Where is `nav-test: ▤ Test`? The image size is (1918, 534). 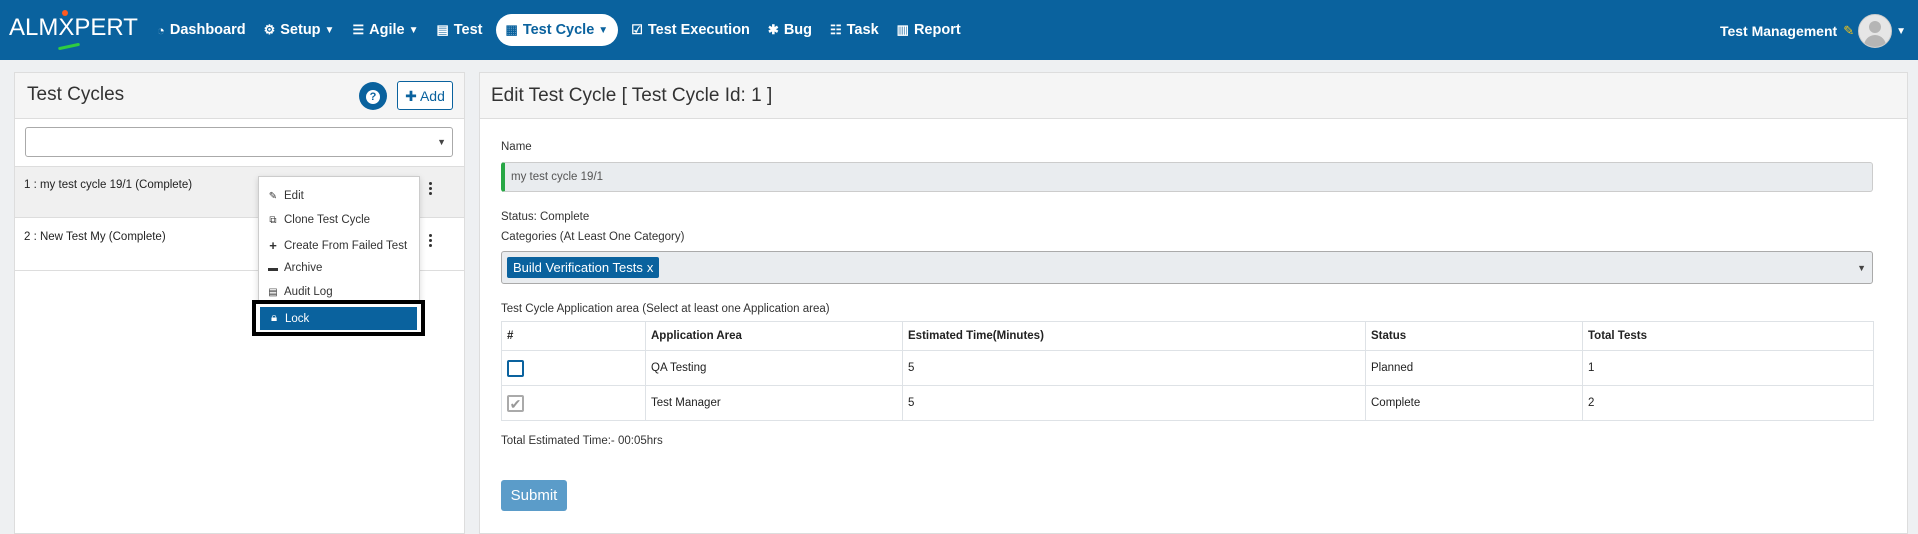 nav-test: ▤ Test is located at coordinates (459, 30).